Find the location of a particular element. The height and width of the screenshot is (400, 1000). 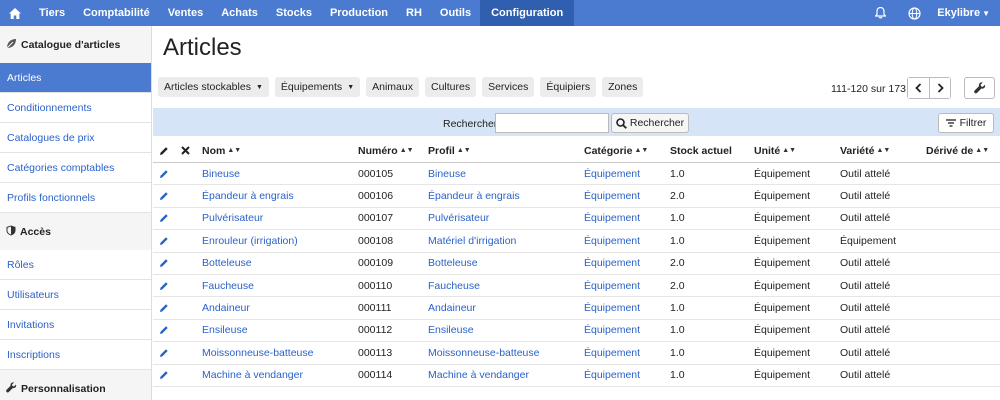

filter-chip-animaux: Animaux is located at coordinates (392, 87).